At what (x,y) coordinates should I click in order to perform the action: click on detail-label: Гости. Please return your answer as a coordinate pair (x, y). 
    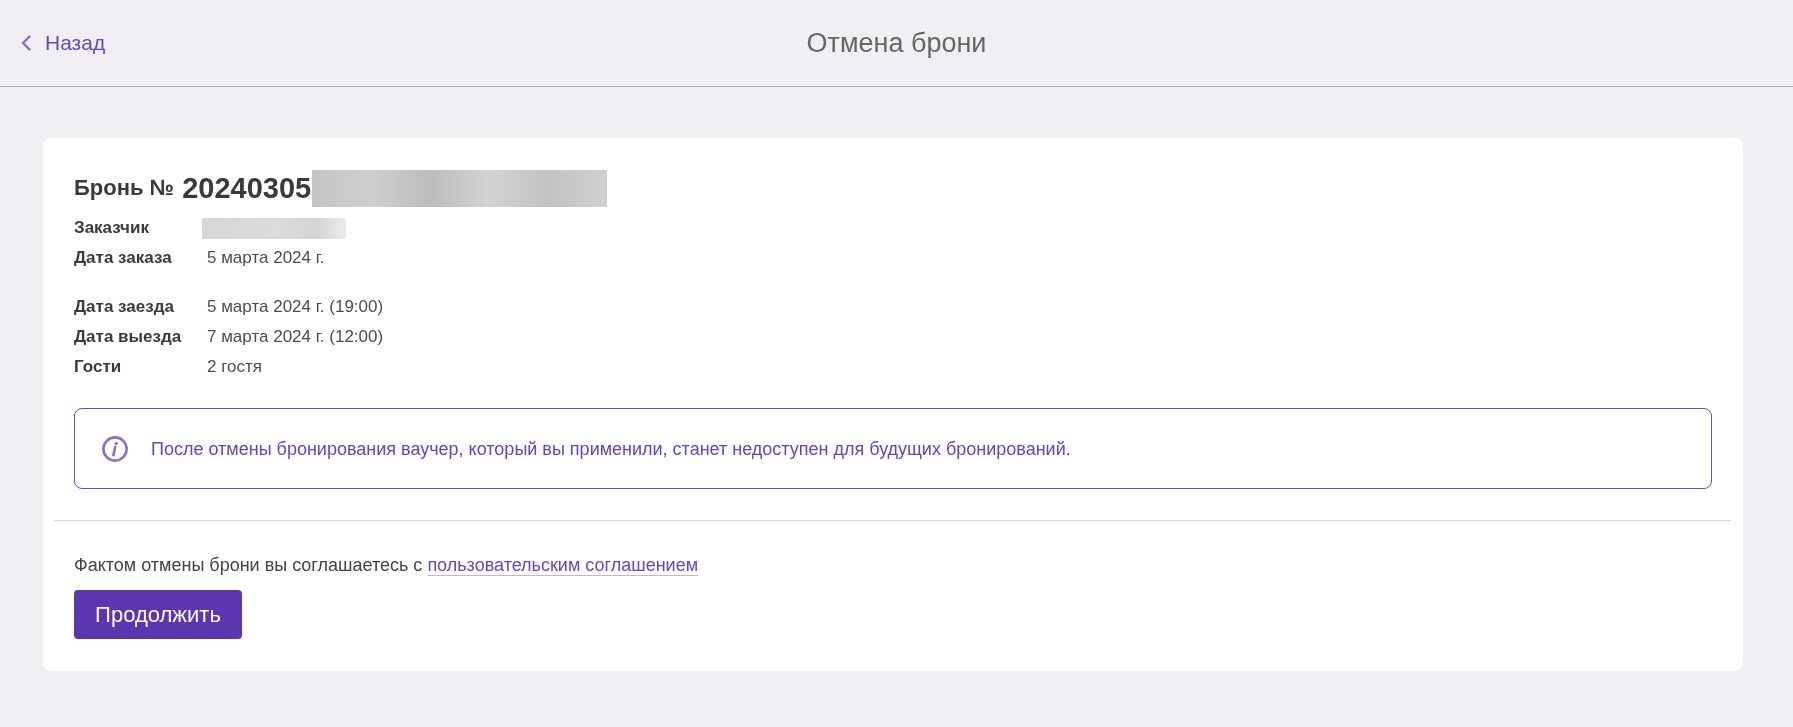
    Looking at the image, I should click on (98, 367).